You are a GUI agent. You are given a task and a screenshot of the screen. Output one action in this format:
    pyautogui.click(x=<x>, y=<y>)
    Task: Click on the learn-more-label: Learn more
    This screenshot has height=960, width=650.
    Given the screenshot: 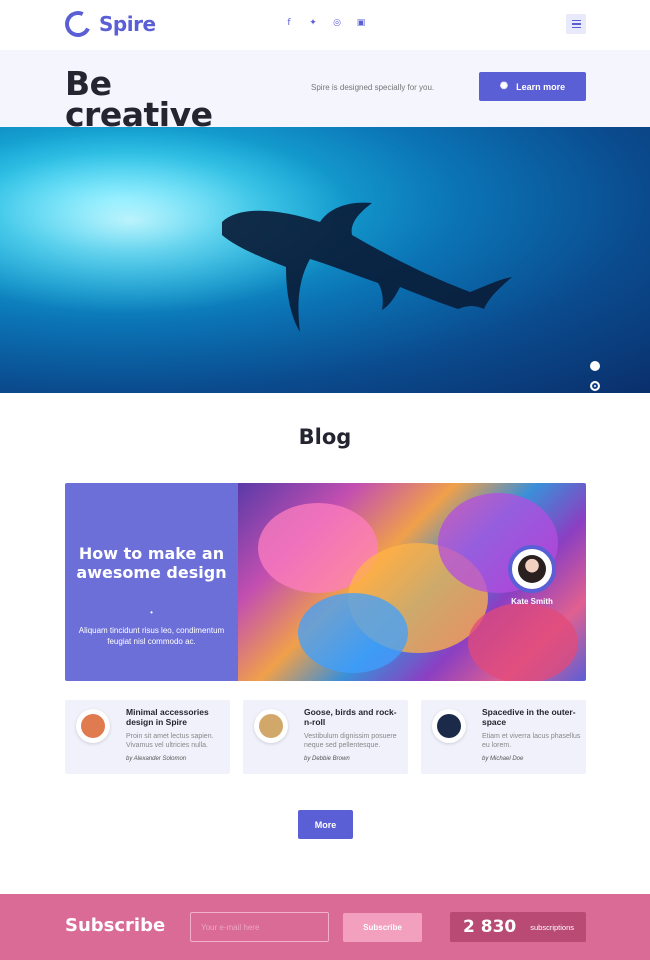 What is the action you would take?
    pyautogui.click(x=541, y=86)
    